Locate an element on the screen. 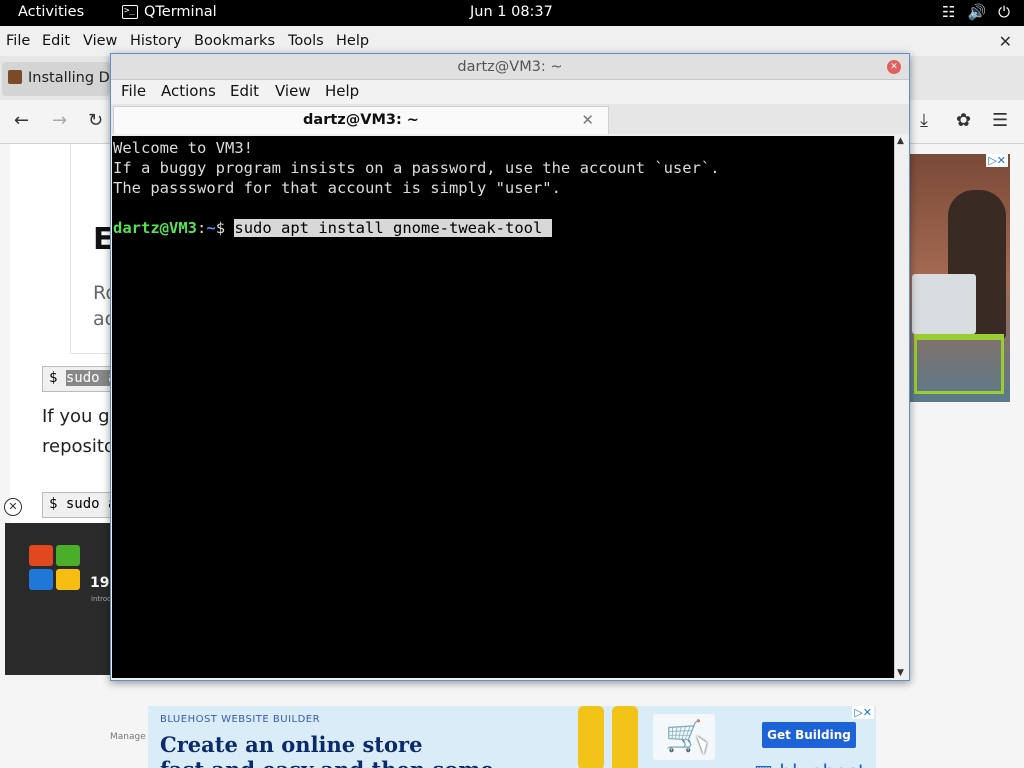 The width and height of the screenshot is (1024, 768). window-title: dartz@VM3: ~ is located at coordinates (510, 67).